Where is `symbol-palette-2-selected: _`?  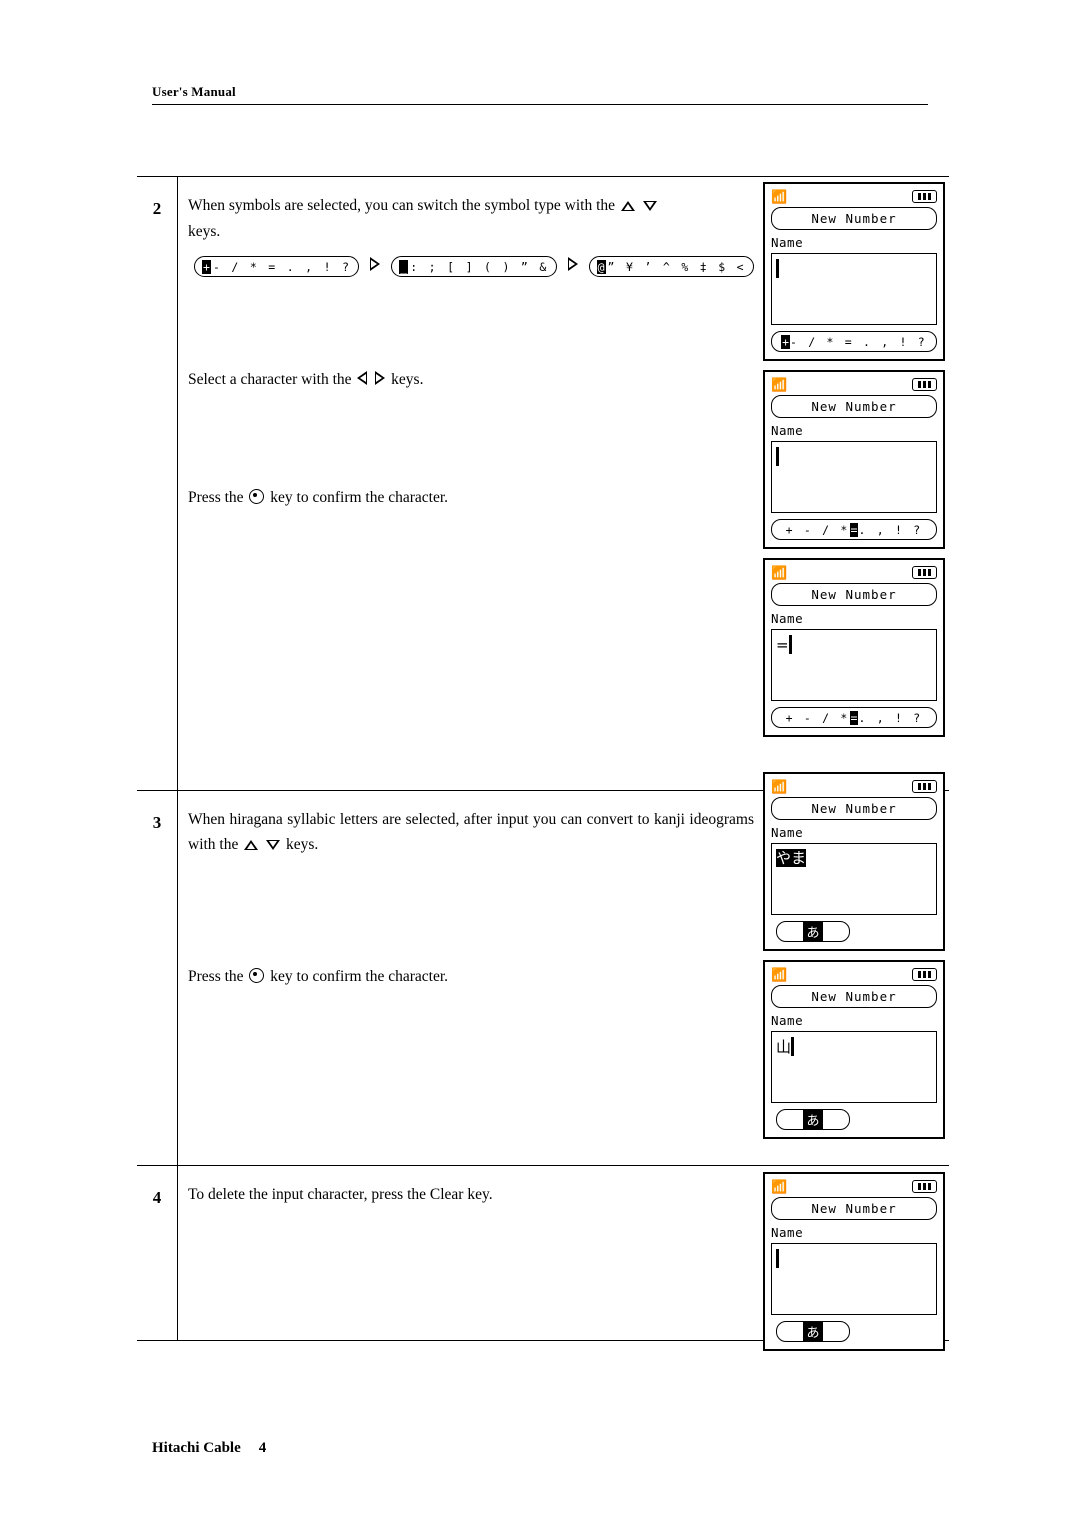 symbol-palette-2-selected: _ is located at coordinates (404, 266).